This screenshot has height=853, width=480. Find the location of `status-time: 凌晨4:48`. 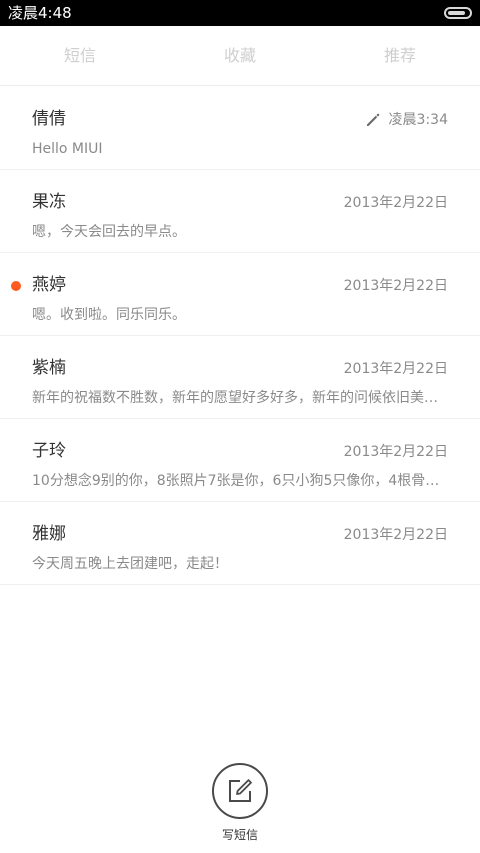

status-time: 凌晨4:48 is located at coordinates (40, 13).